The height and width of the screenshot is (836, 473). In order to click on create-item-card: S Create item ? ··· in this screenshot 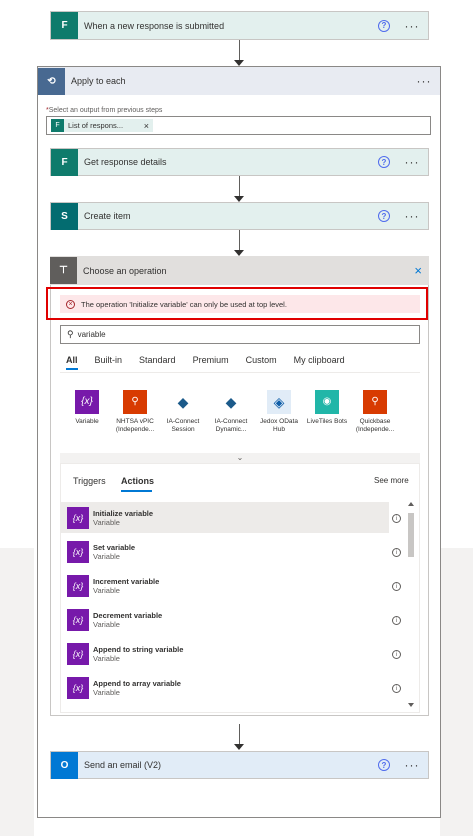, I will do `click(239, 216)`.